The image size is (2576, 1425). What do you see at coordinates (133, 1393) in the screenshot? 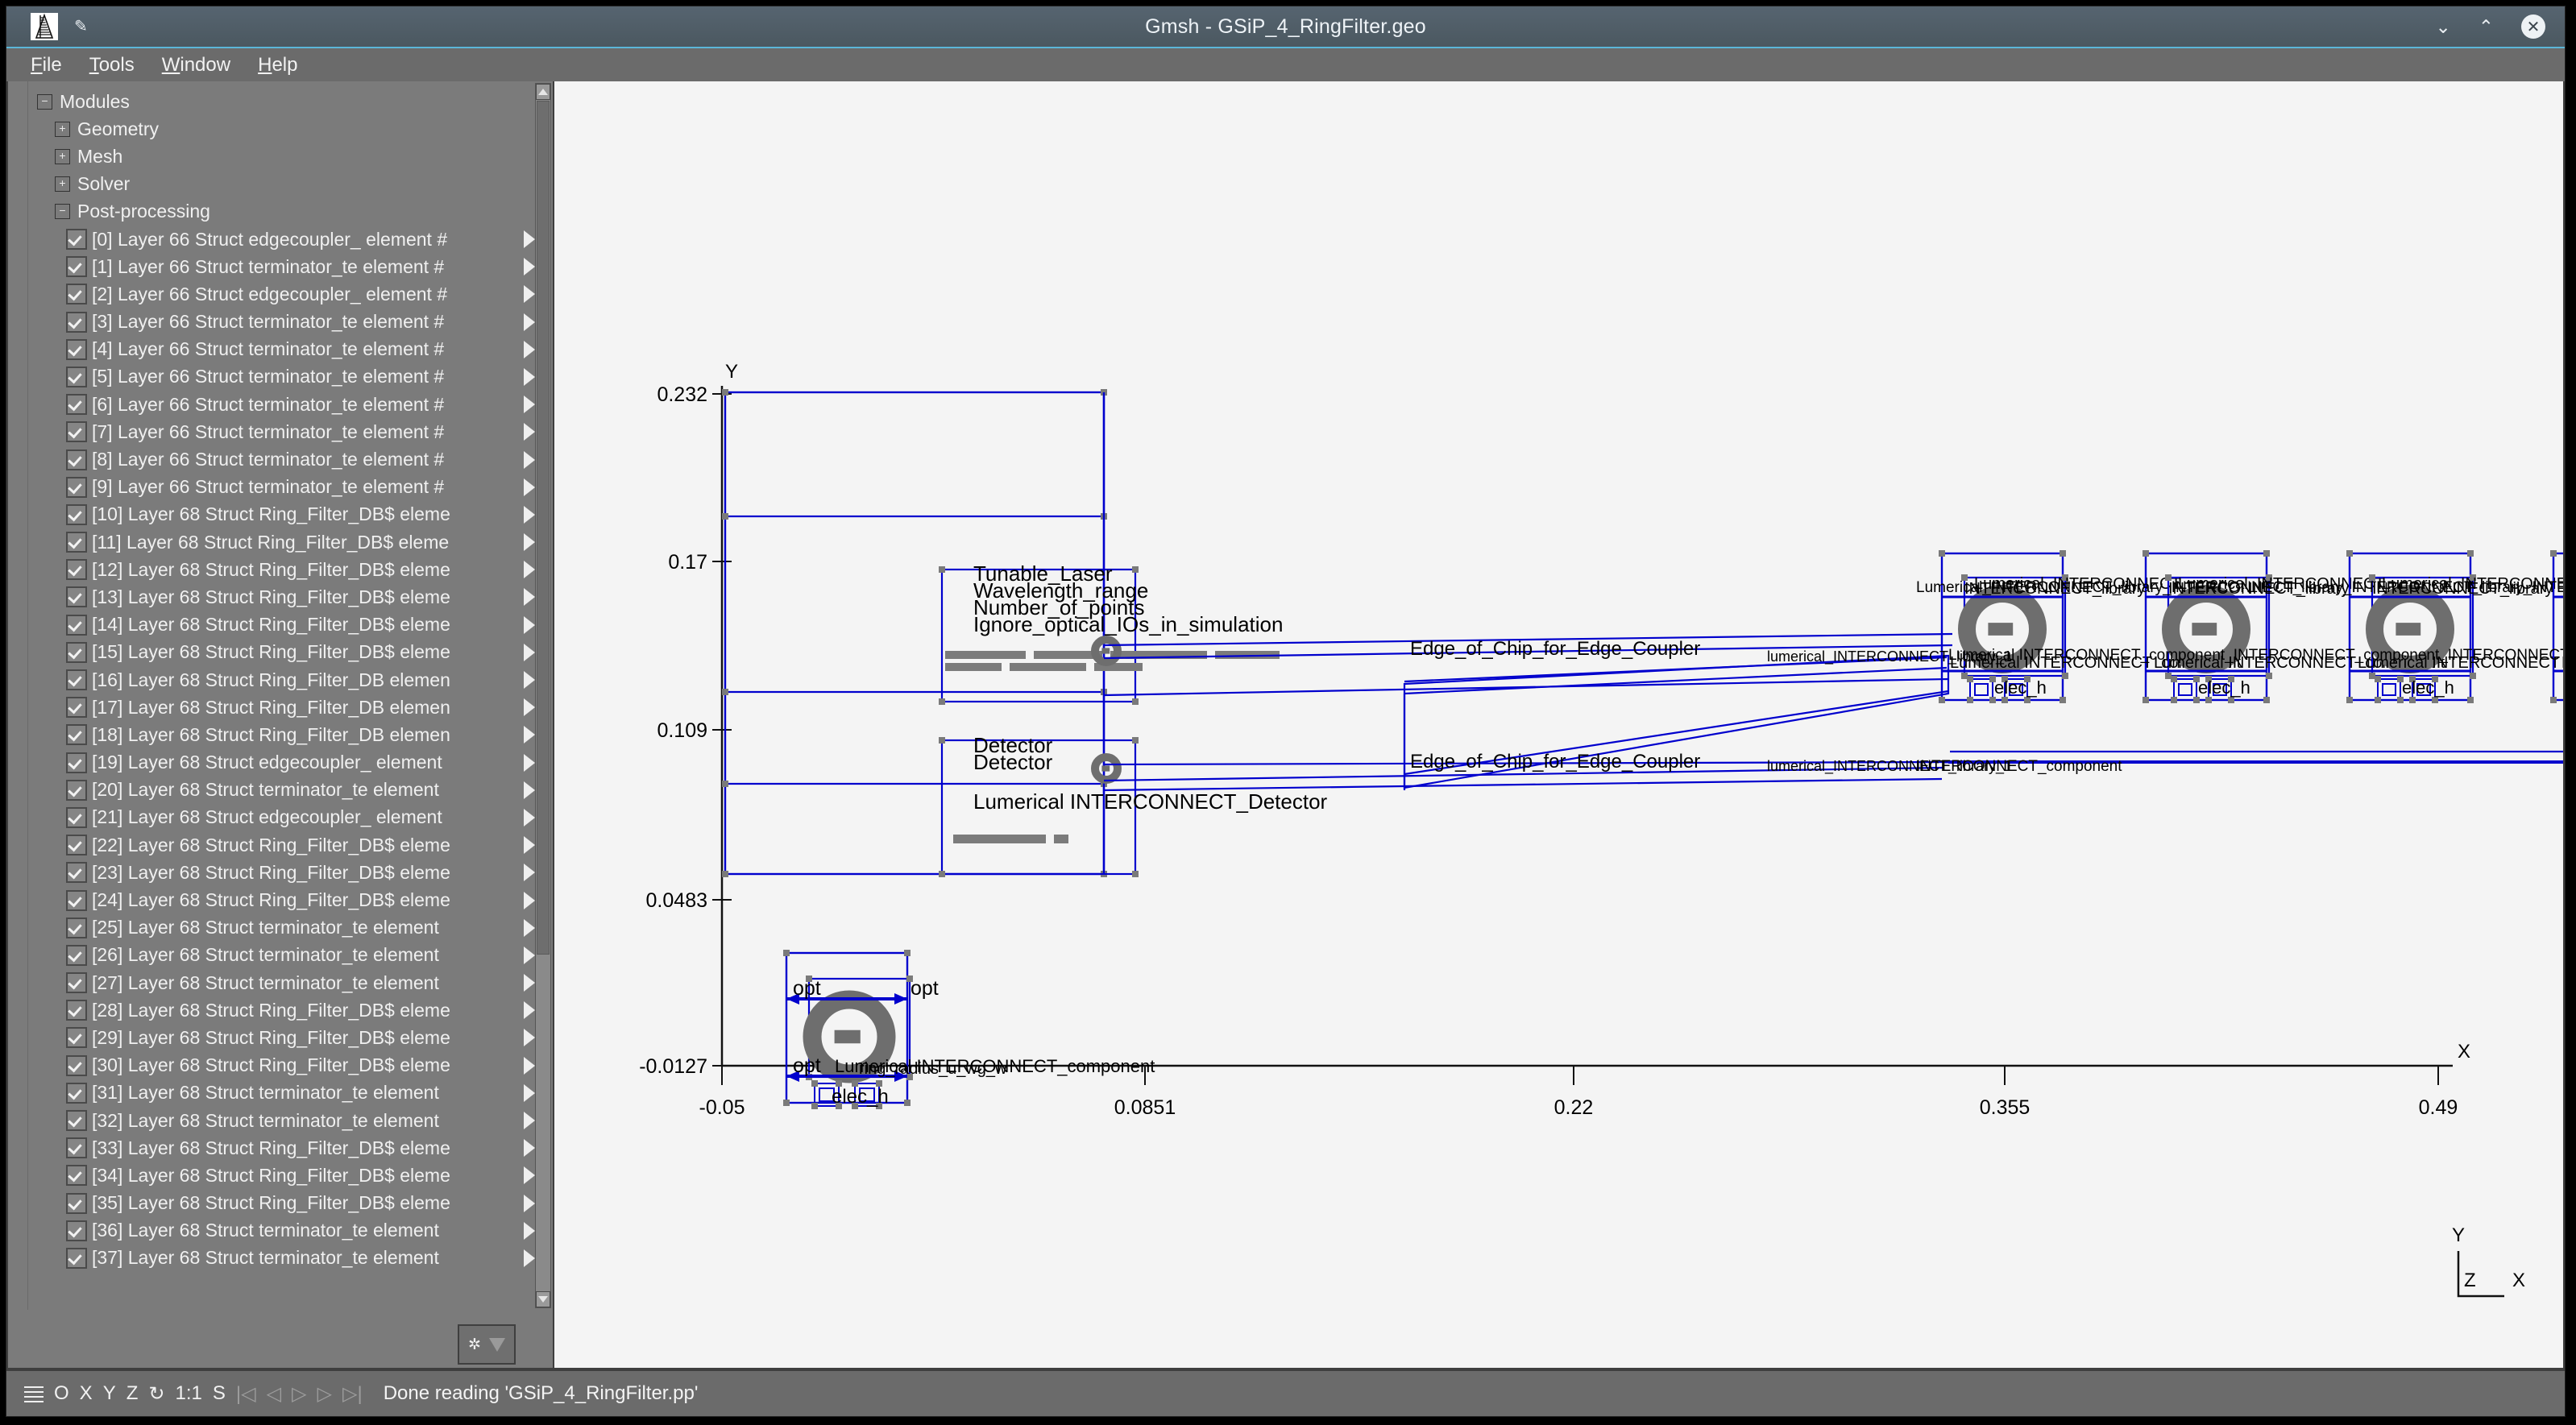
I see `status-button-z: Z` at bounding box center [133, 1393].